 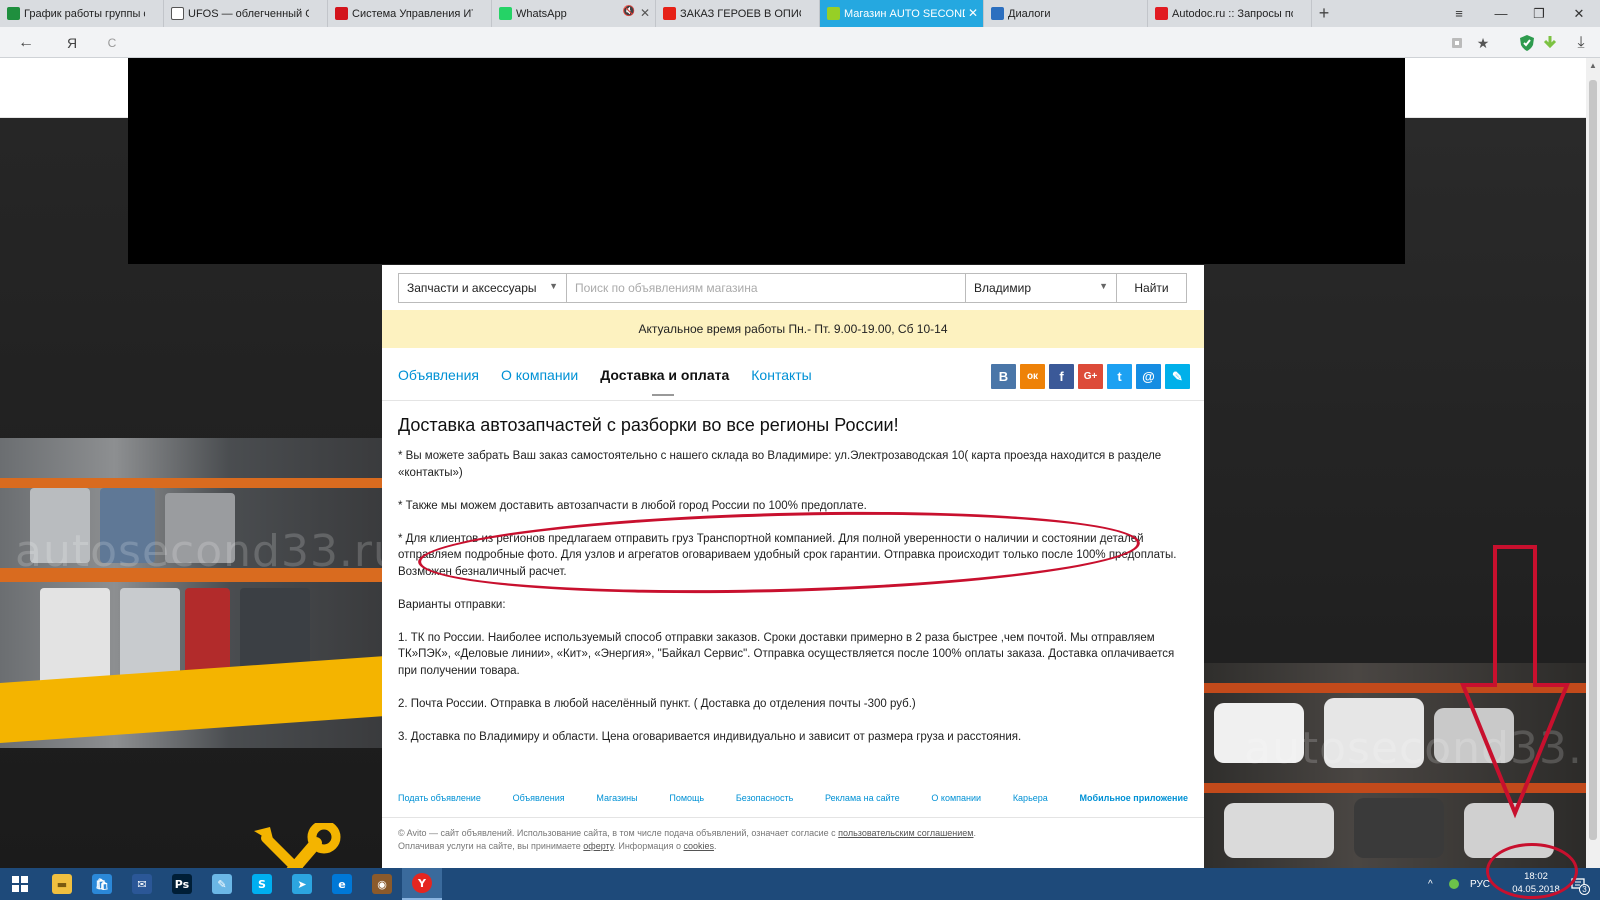 I want to click on taskbar-app-button: ✉, so click(x=142, y=884).